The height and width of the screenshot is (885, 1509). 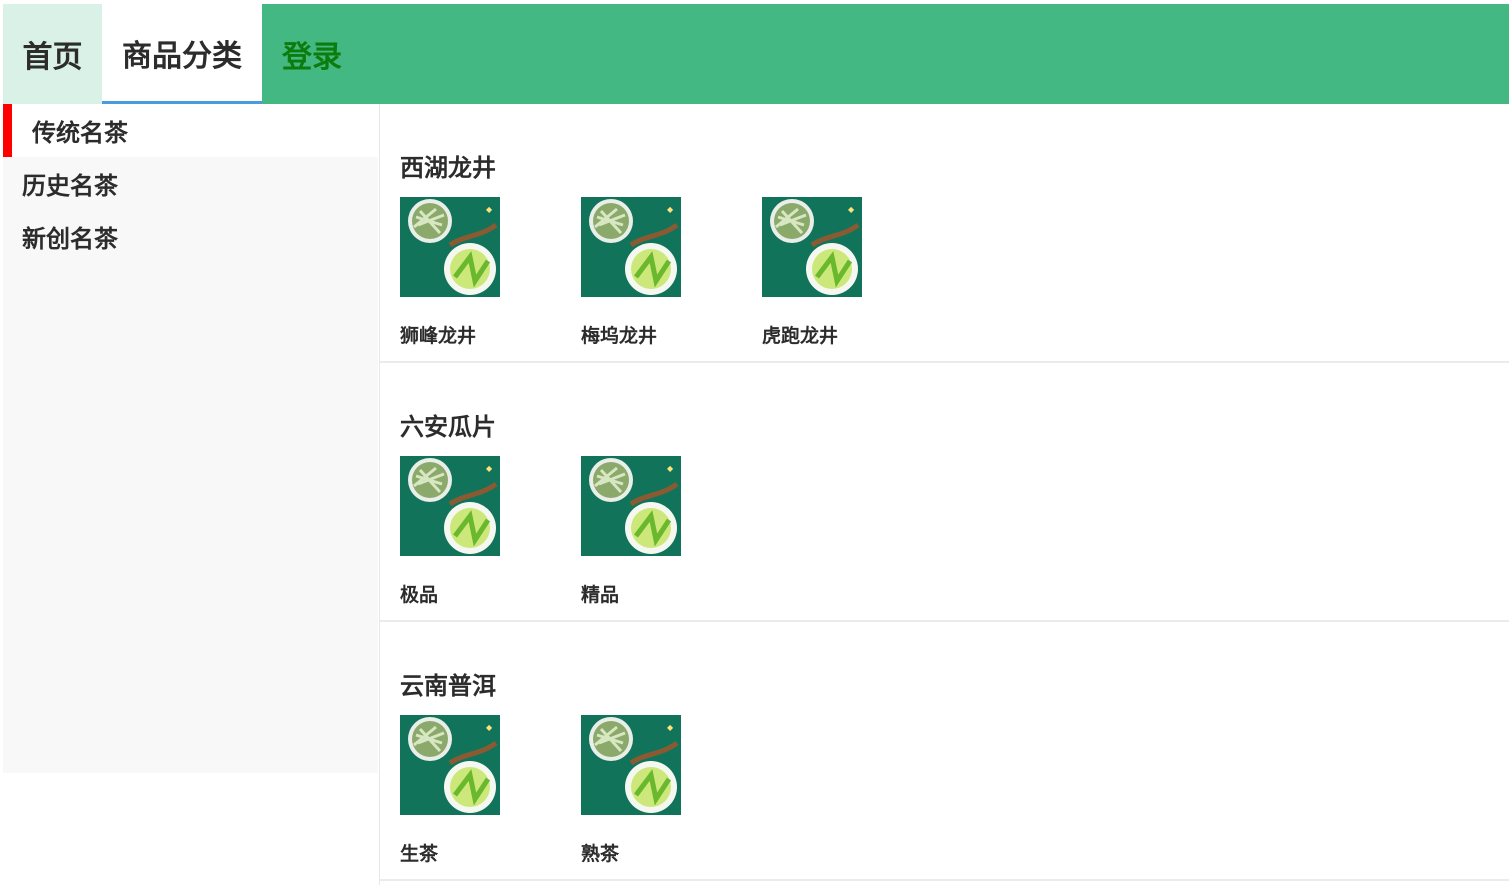 I want to click on product-card: ◆ 生茶, so click(x=450, y=790).